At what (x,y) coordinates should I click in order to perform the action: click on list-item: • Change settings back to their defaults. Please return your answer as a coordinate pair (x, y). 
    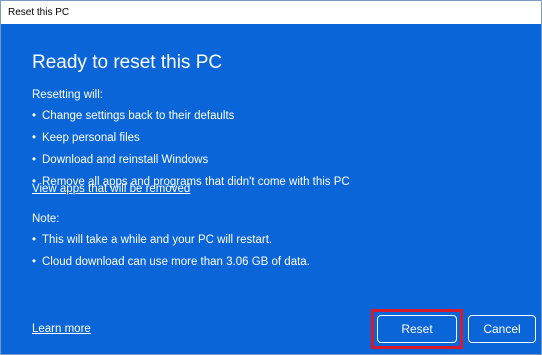
    Looking at the image, I should click on (191, 120).